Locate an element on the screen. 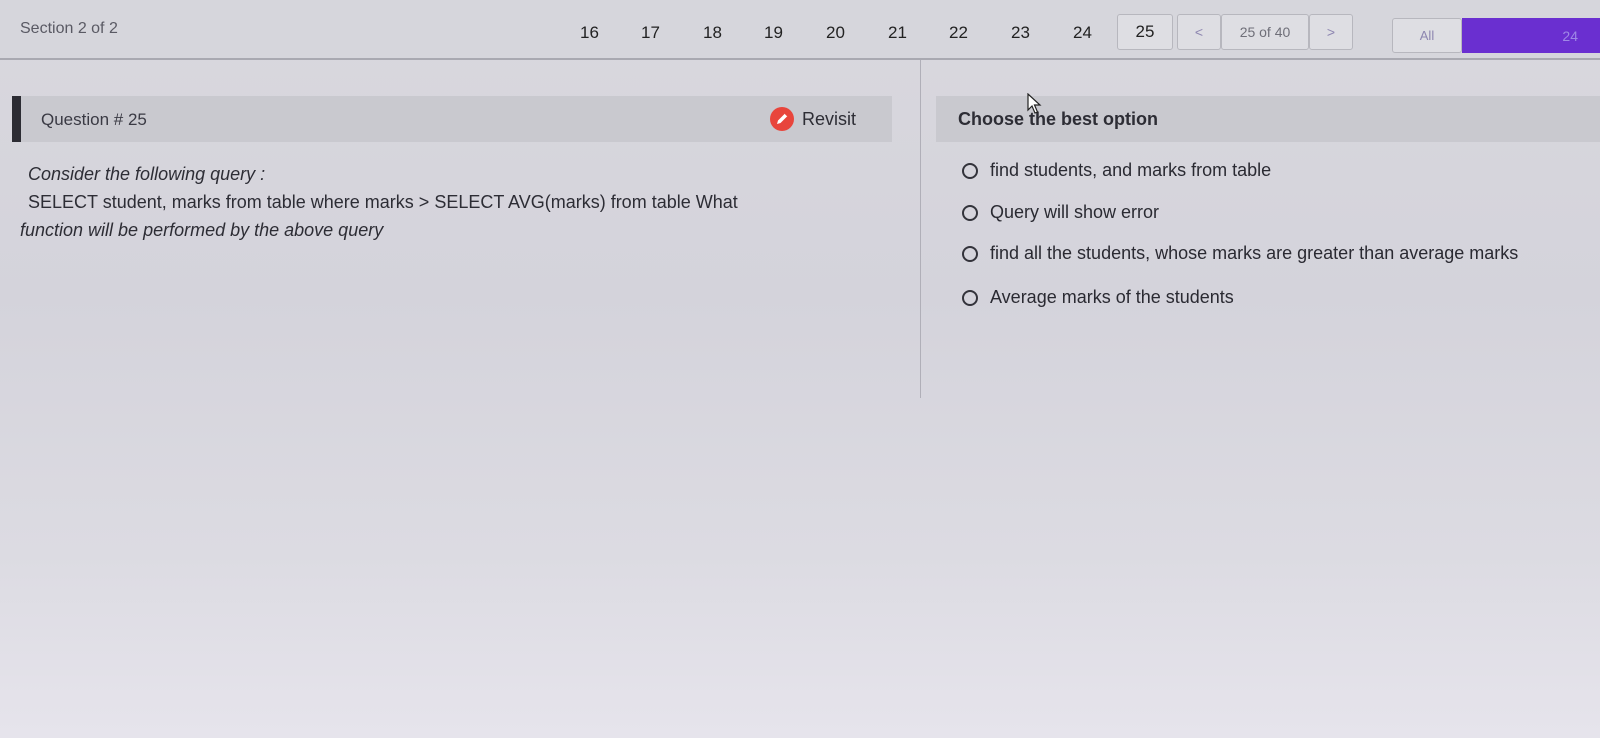  options-title: Choose the best option is located at coordinates (1058, 119).